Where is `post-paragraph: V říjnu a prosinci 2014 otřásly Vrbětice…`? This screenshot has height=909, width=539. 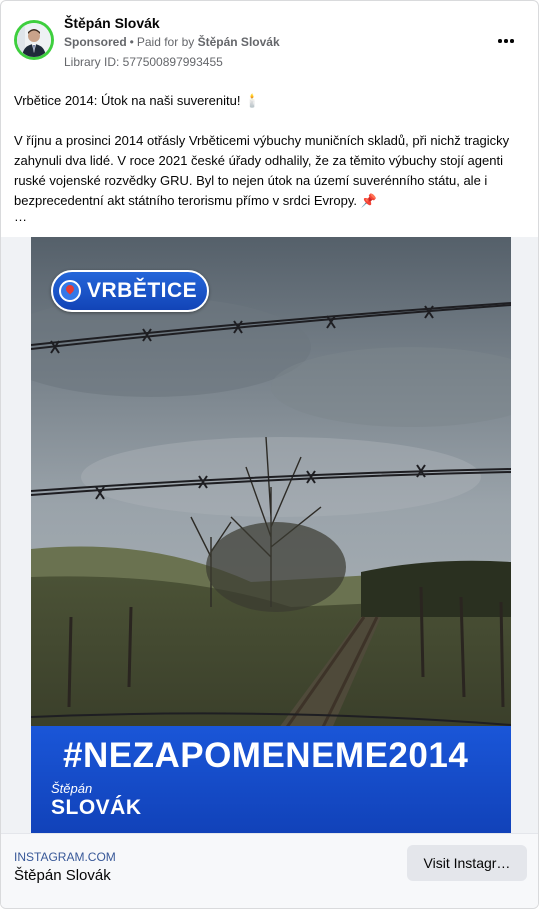
post-paragraph: V říjnu a prosinci 2014 otřásly Vrbětice… is located at coordinates (262, 170).